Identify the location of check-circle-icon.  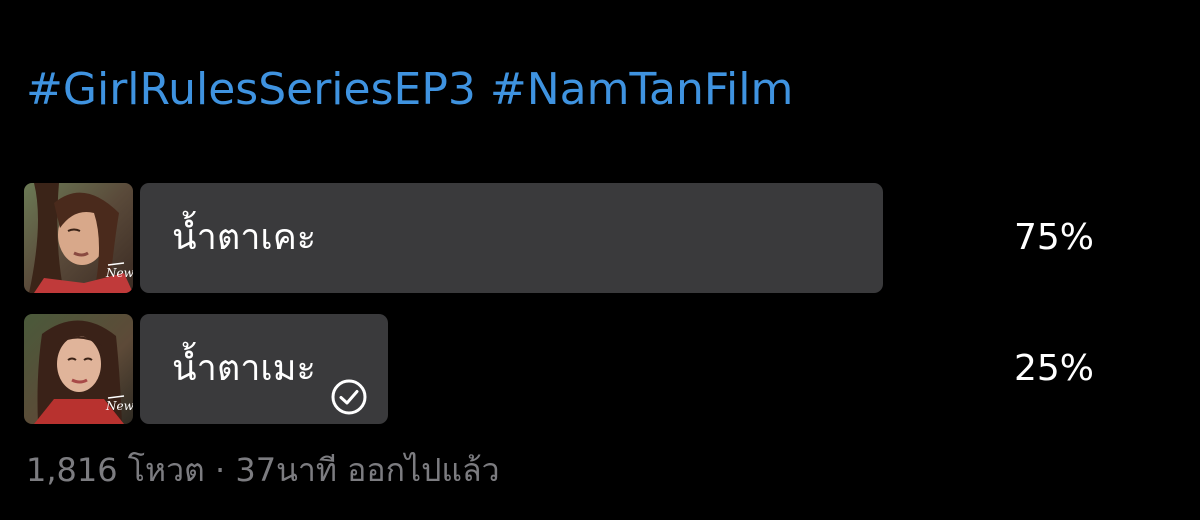
(349, 382).